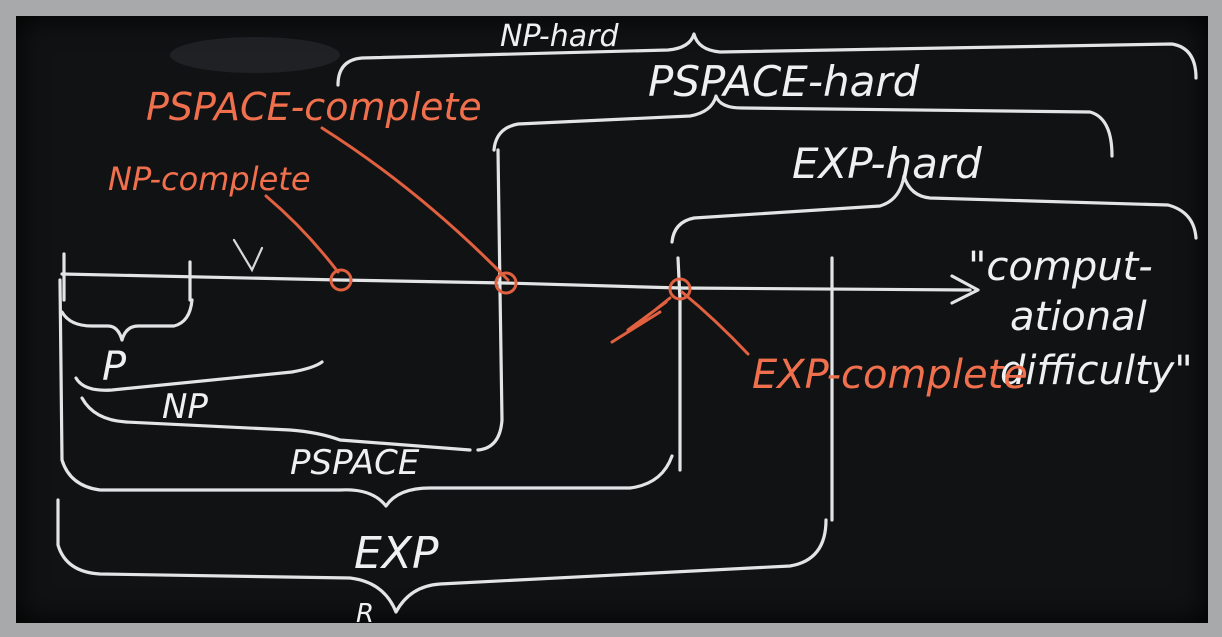  What do you see at coordinates (415, 204) in the screenshot?
I see `pspace-complete-pointer` at bounding box center [415, 204].